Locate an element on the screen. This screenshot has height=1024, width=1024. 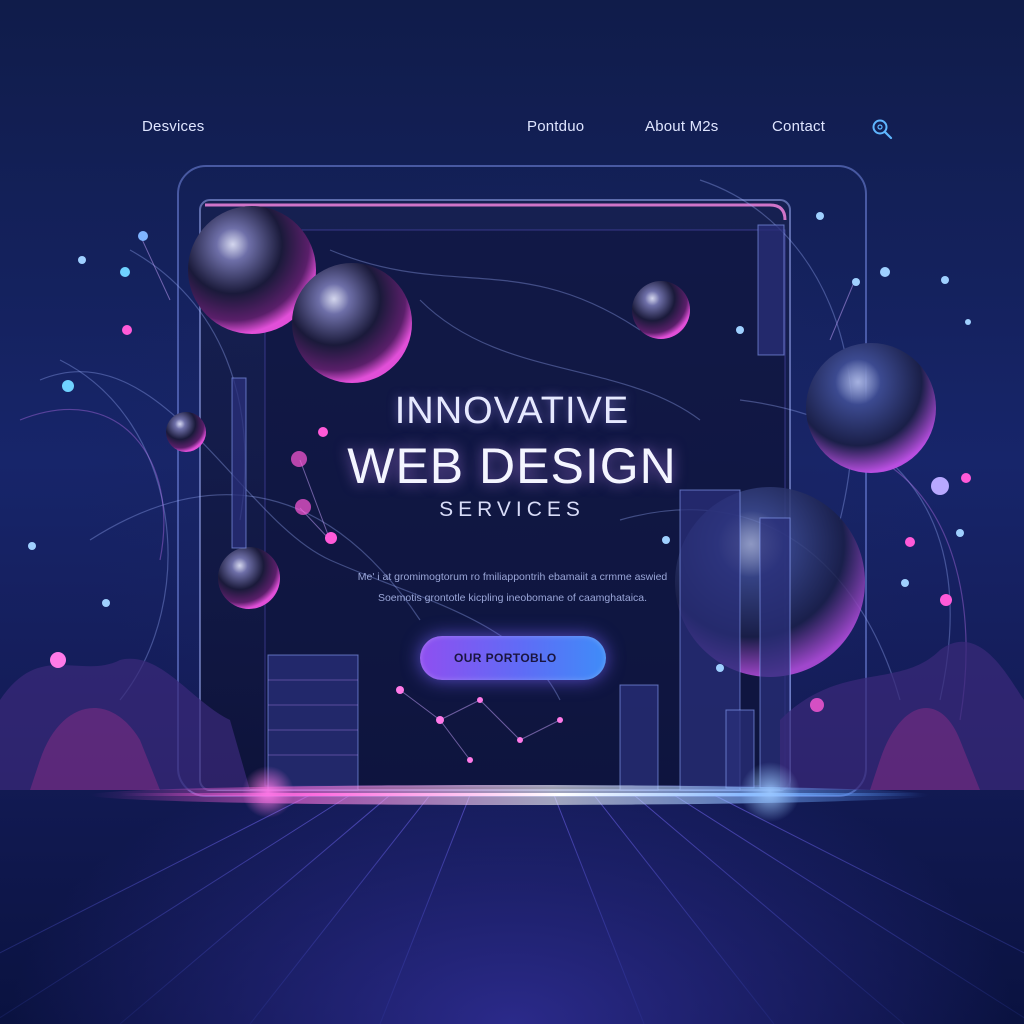
nav-link-services: Desvices is located at coordinates (173, 126).